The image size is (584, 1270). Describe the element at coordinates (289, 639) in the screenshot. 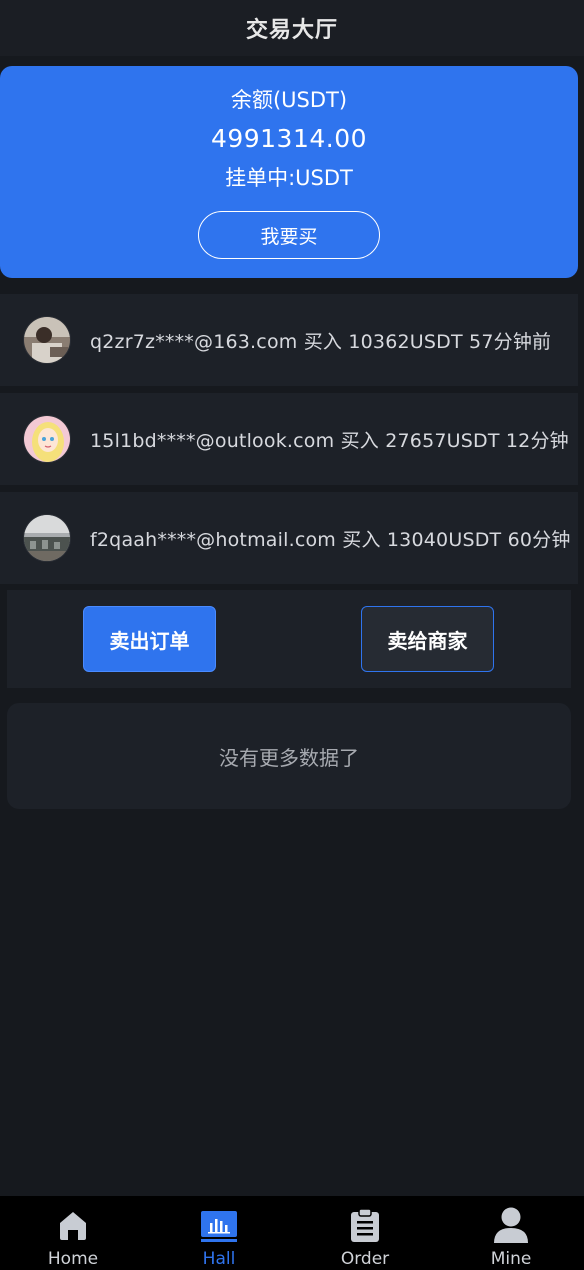

I see `action-bar: 卖出订单 卖给商家` at that location.